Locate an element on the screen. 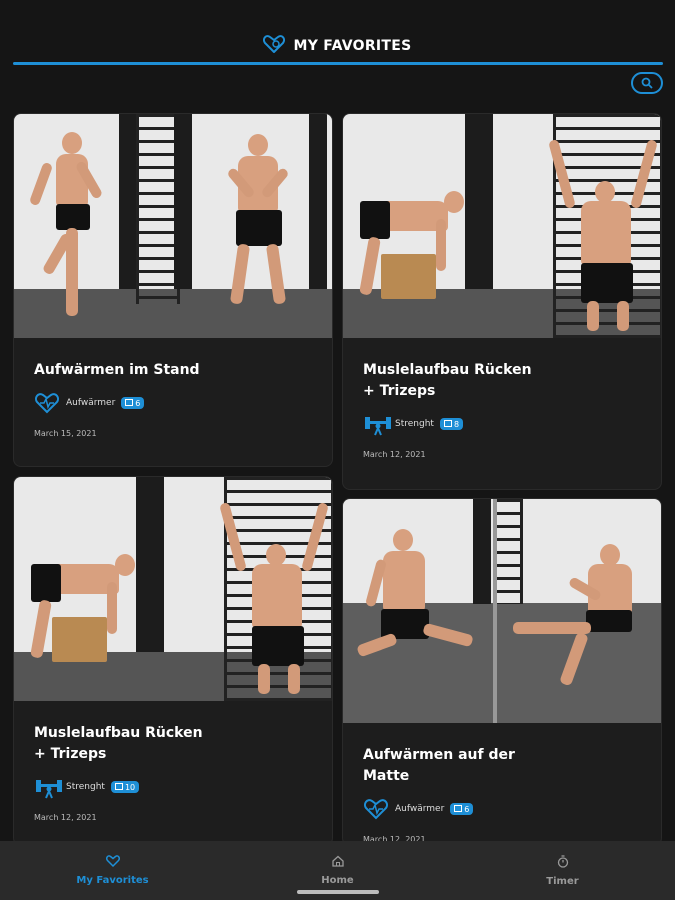  home-icon is located at coordinates (337, 862).